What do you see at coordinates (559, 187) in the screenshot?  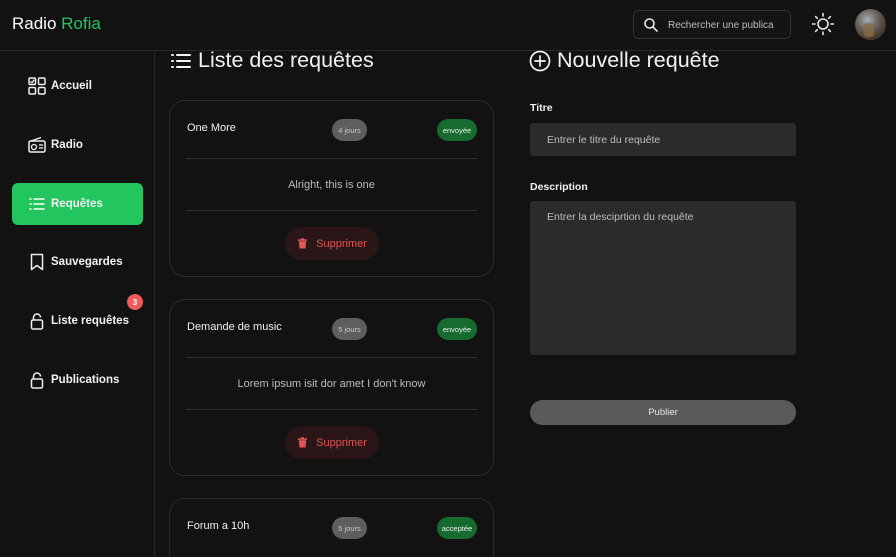 I see `description-label: Description` at bounding box center [559, 187].